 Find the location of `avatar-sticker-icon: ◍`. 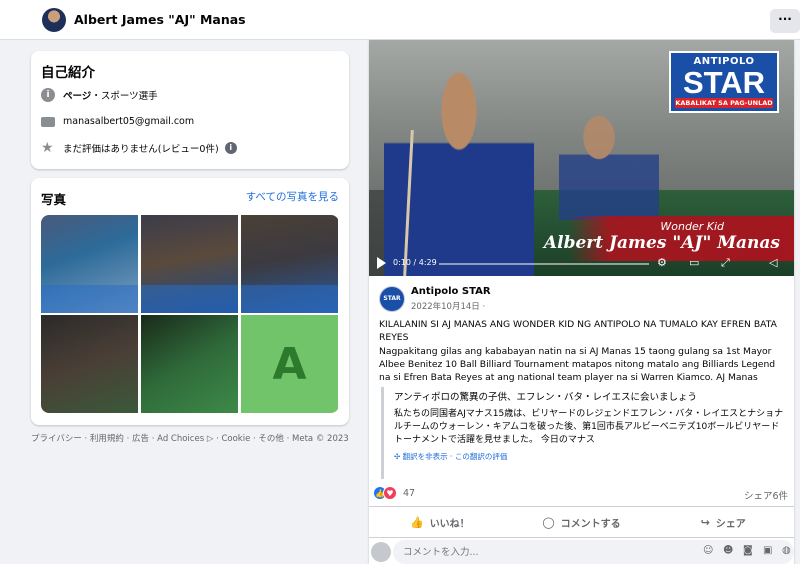

avatar-sticker-icon: ◍ is located at coordinates (786, 550).